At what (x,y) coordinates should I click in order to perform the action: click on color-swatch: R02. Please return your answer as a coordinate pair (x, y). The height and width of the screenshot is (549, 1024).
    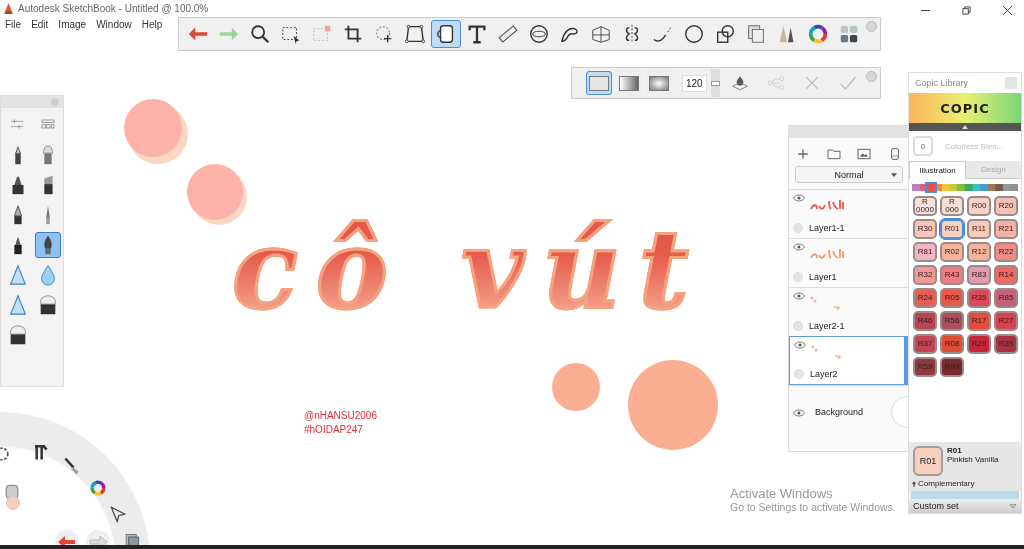
    Looking at the image, I should click on (952, 252).